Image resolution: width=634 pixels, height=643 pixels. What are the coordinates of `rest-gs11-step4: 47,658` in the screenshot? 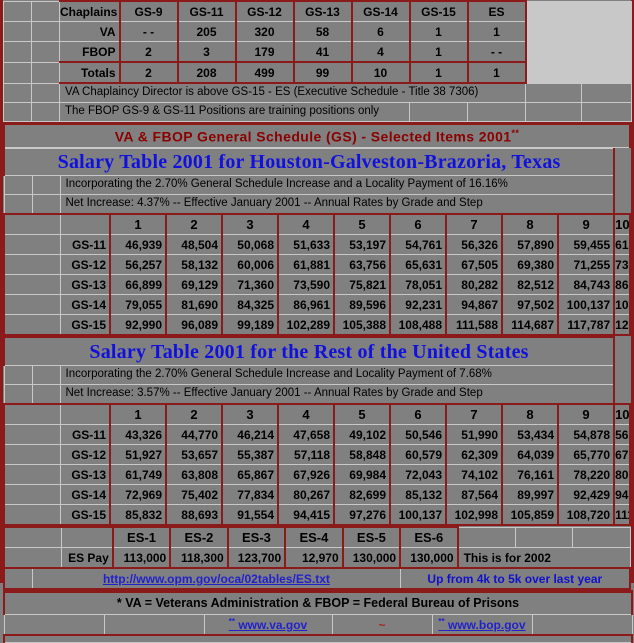 It's located at (306, 434).